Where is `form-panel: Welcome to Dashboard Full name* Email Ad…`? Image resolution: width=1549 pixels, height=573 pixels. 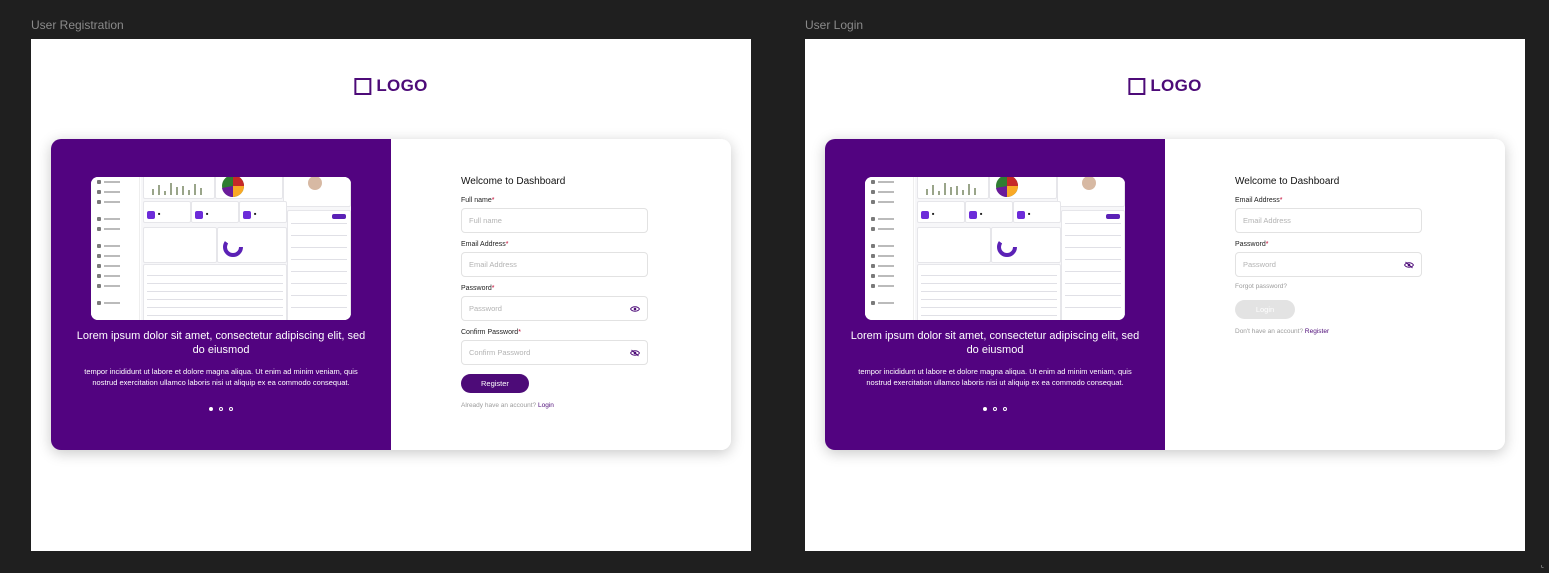 form-panel: Welcome to Dashboard Full name* Email Ad… is located at coordinates (561, 294).